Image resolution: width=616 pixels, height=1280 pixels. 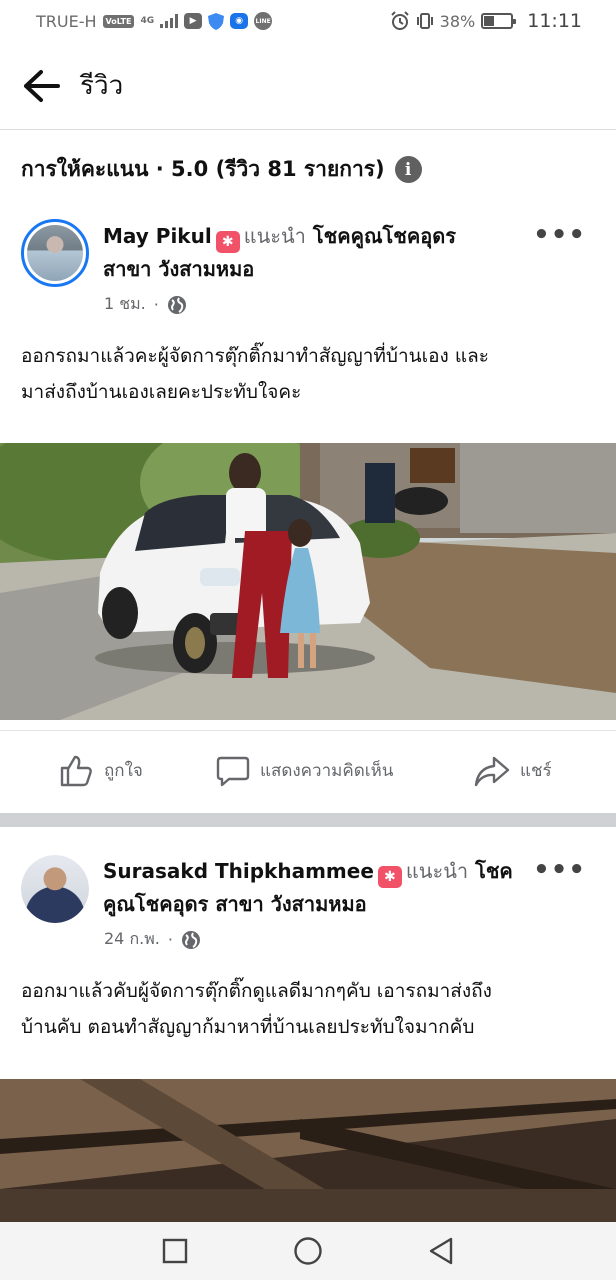 What do you see at coordinates (494, 871) in the screenshot?
I see `business-name: โชค` at bounding box center [494, 871].